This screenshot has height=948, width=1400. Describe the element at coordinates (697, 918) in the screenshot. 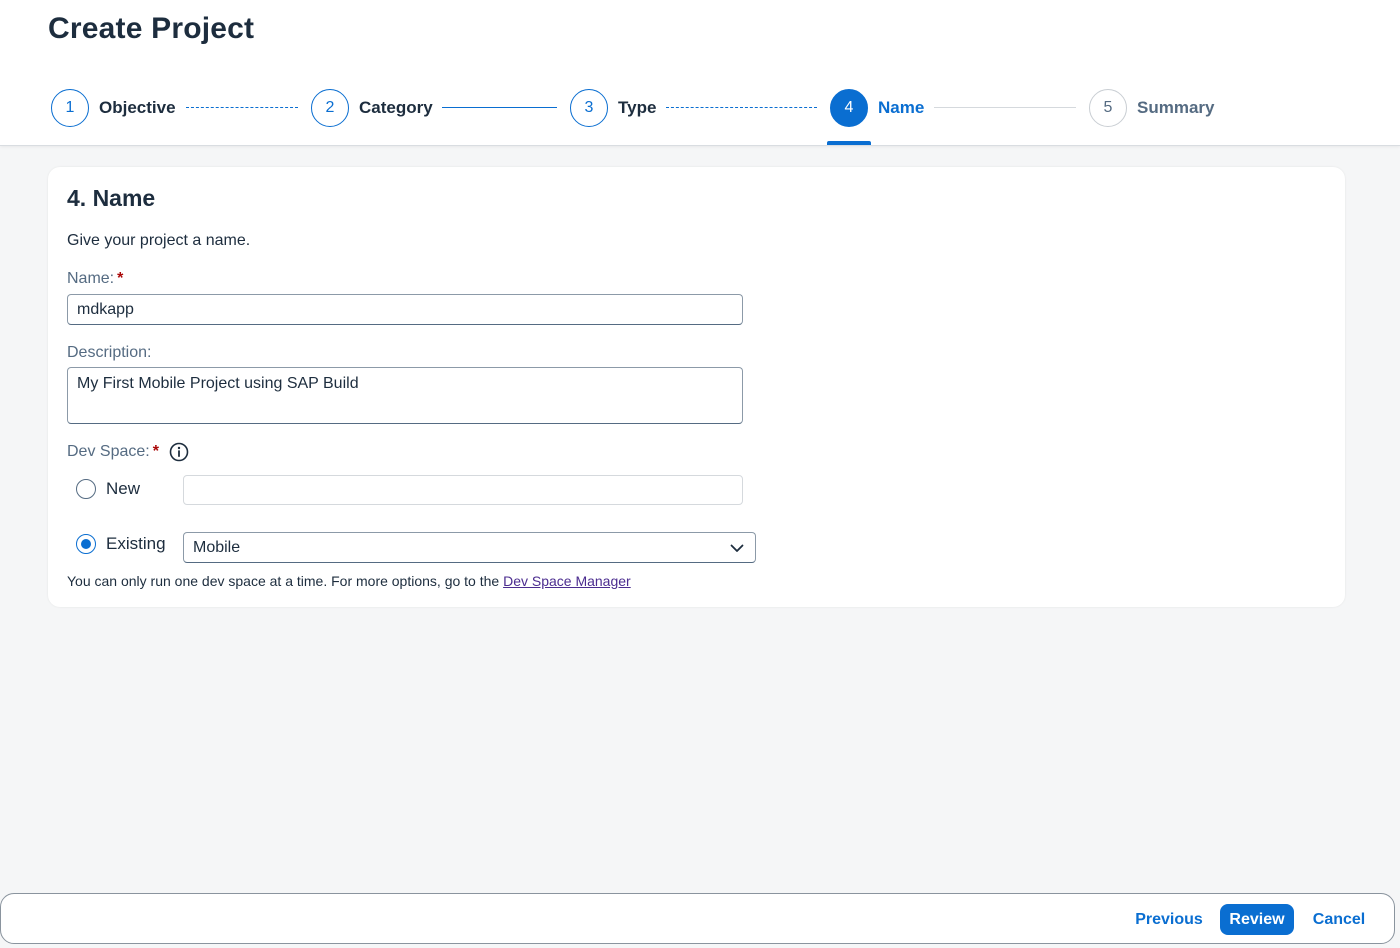

I see `footer-toolbar: Previous Review Cancel` at that location.